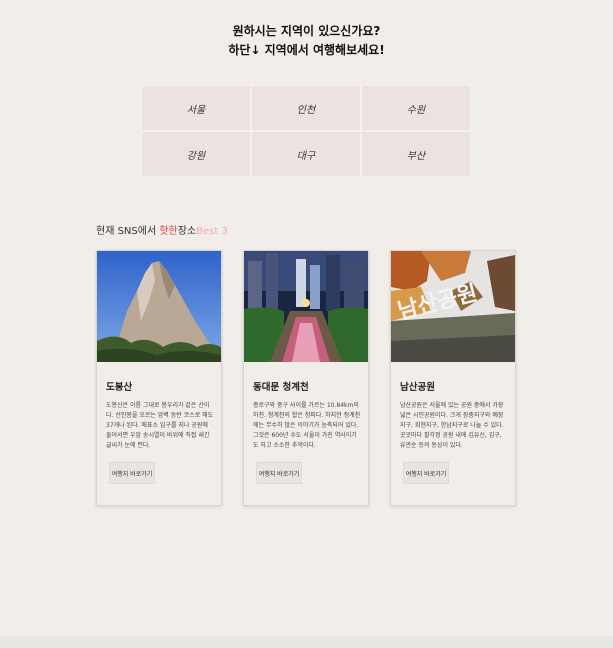 The height and width of the screenshot is (648, 613). What do you see at coordinates (212, 231) in the screenshot?
I see `section-title-best: Best 3` at bounding box center [212, 231].